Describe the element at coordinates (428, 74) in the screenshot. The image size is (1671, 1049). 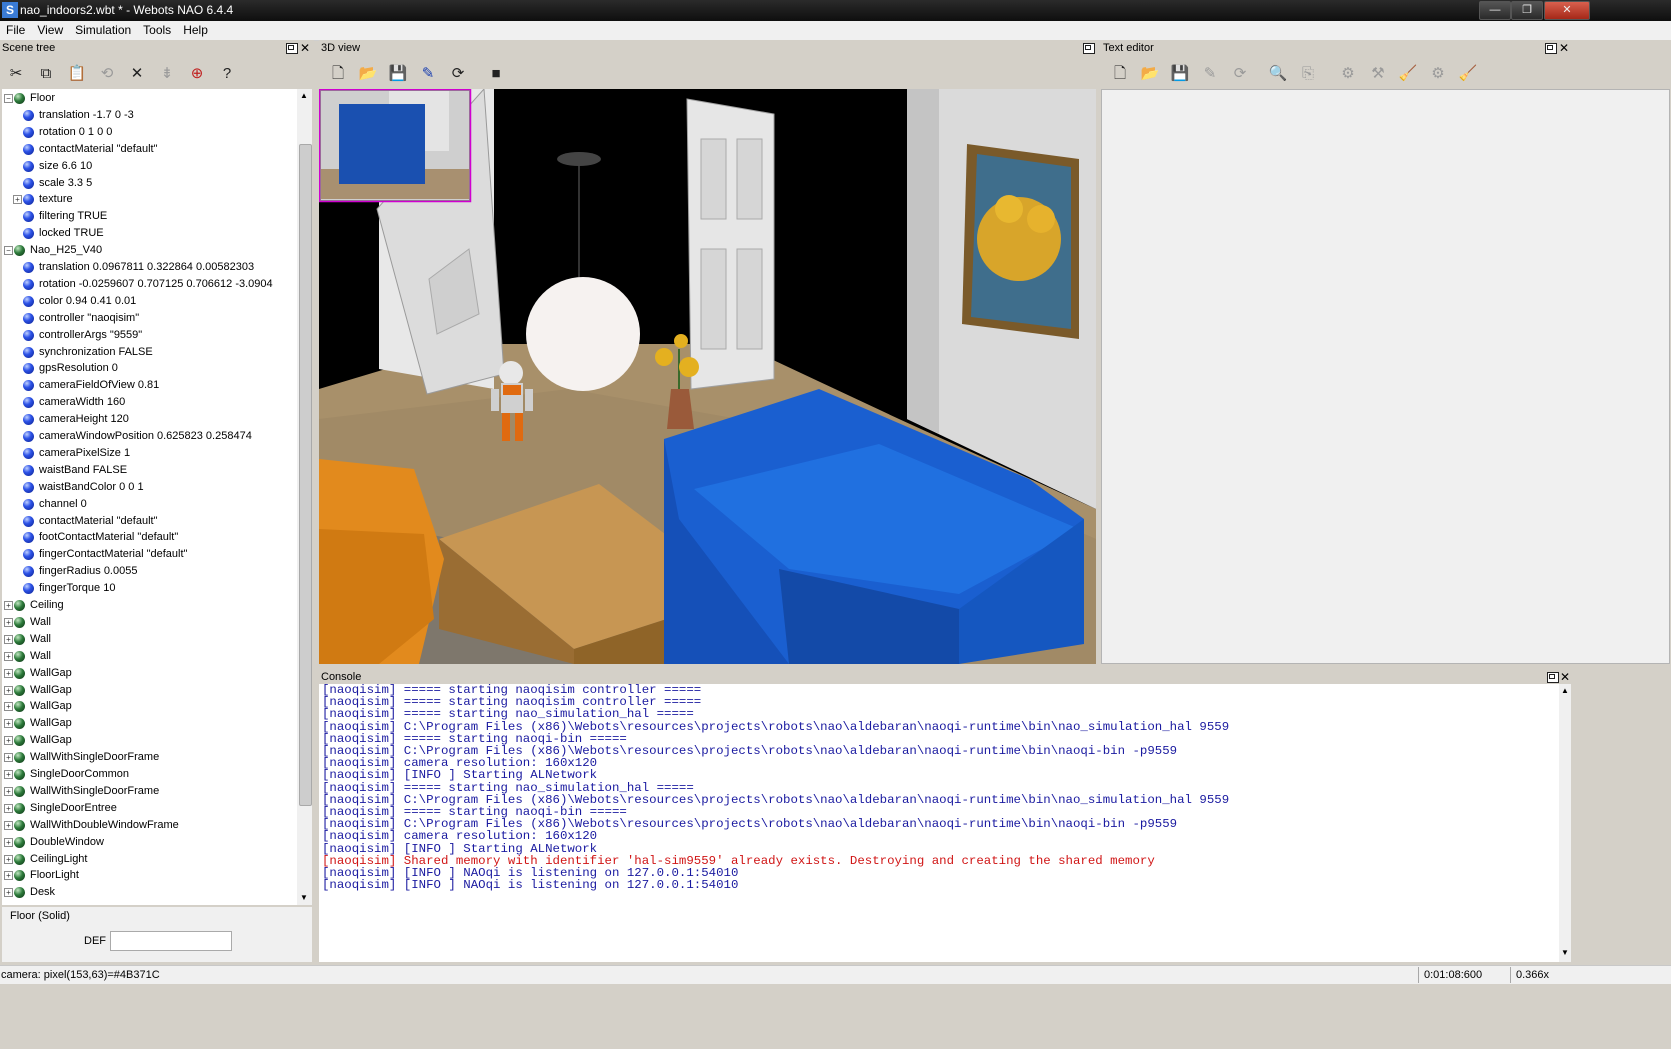
I see `save-as-icon: ✎` at that location.